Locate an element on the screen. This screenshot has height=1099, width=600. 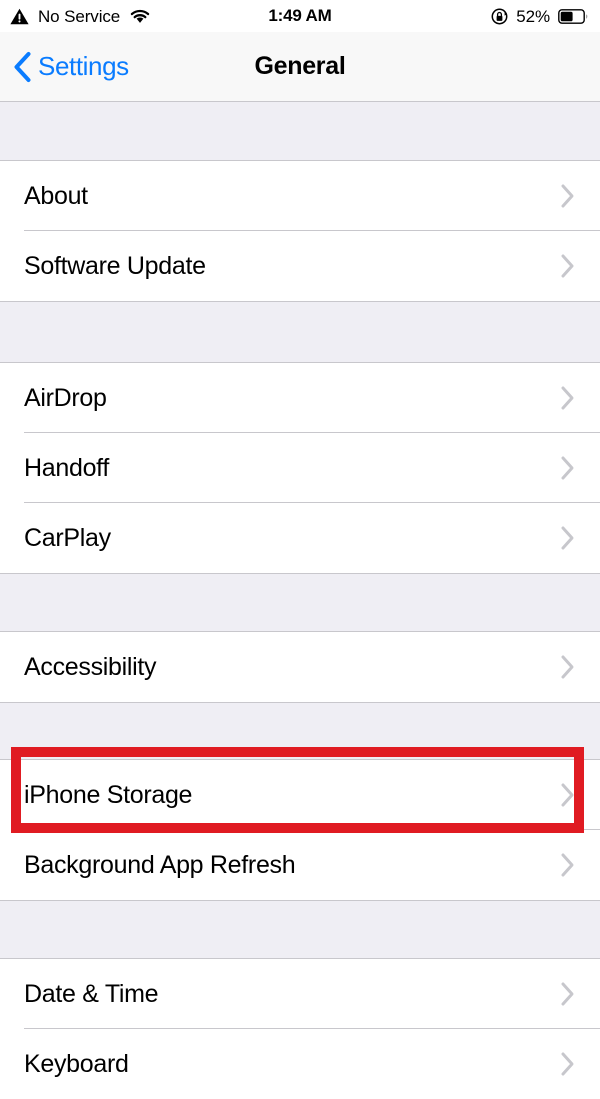
back-button-settings: Settings is located at coordinates (64, 67).